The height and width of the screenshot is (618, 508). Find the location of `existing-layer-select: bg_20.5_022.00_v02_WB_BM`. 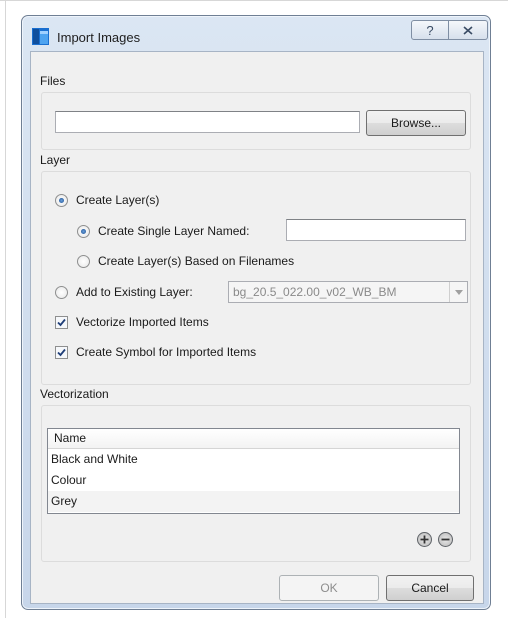

existing-layer-select: bg_20.5_022.00_v02_WB_BM is located at coordinates (348, 292).